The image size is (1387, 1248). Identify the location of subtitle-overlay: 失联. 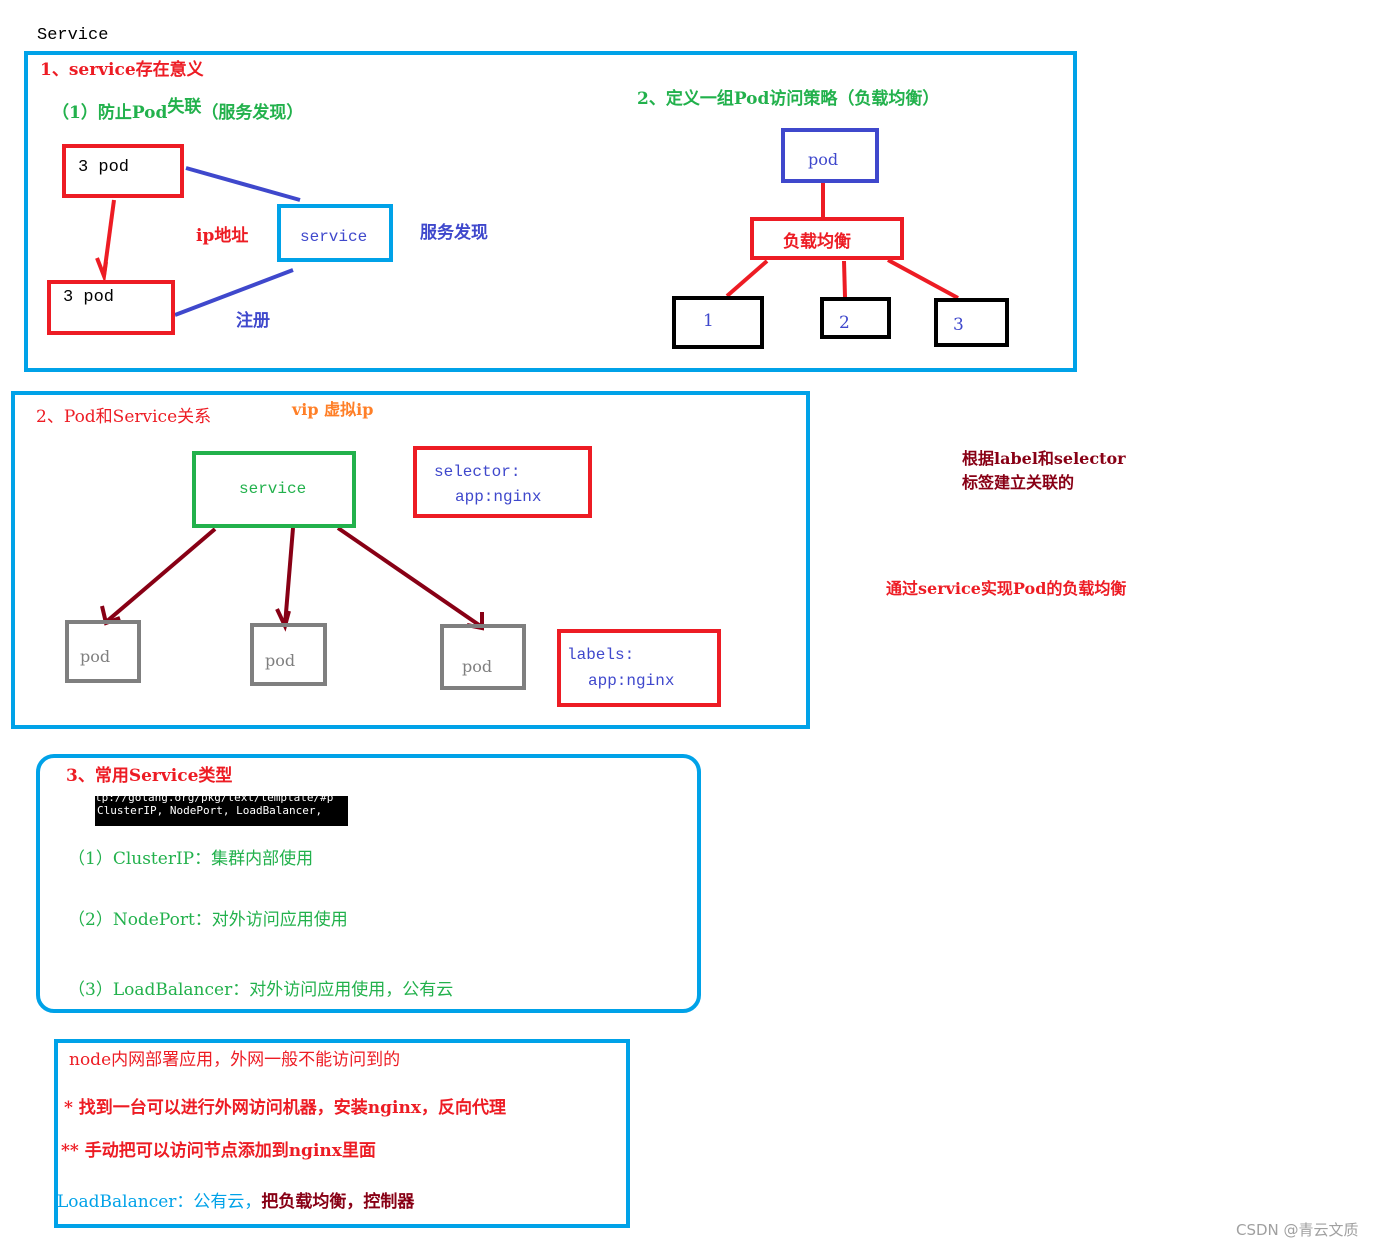
(184, 107).